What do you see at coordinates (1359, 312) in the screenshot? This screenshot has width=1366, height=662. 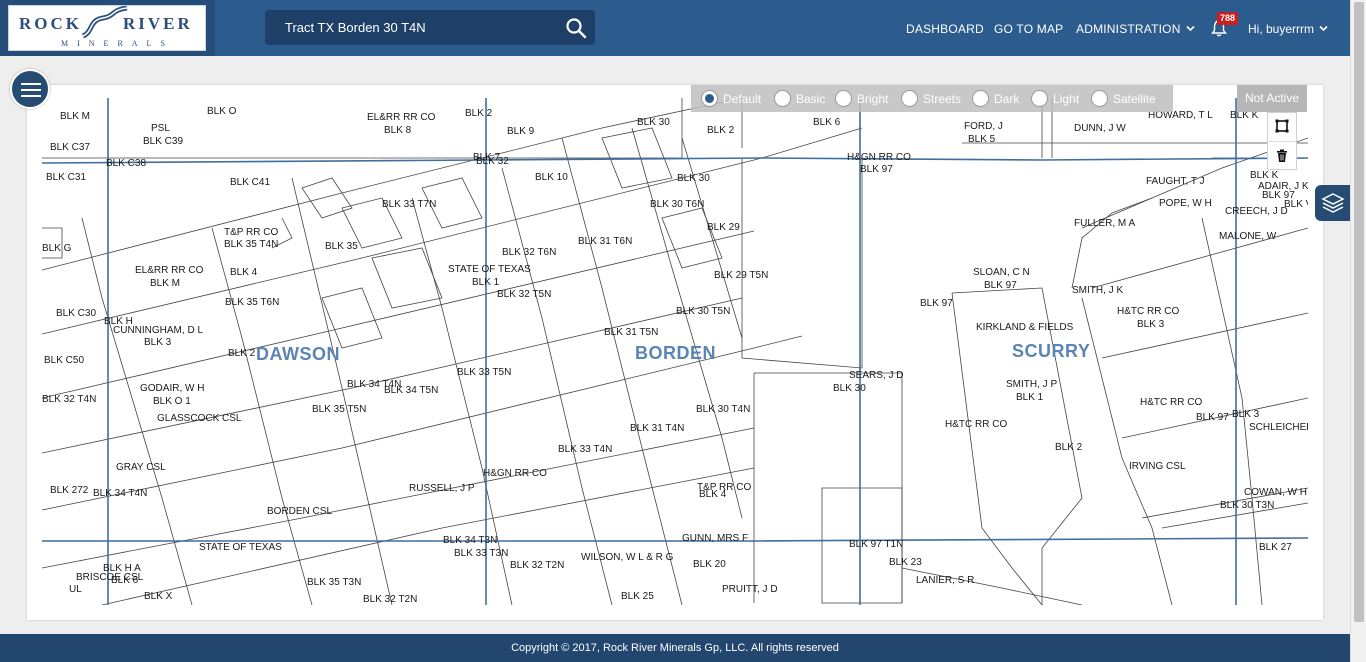 I see `scrollbar-thumb` at bounding box center [1359, 312].